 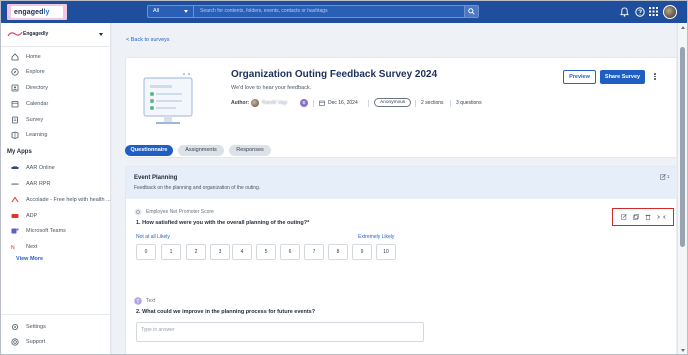 I want to click on back-to-surveys-link: < Back to surveys, so click(x=148, y=40).